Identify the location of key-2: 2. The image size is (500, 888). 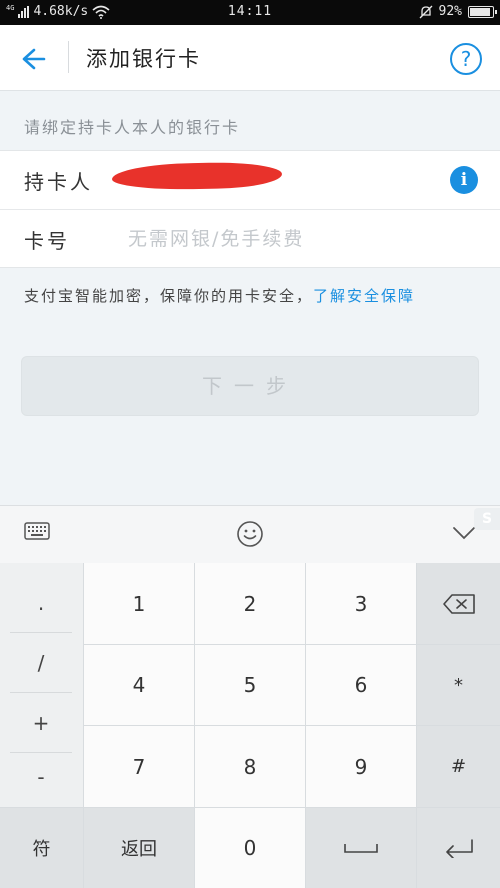
(250, 603).